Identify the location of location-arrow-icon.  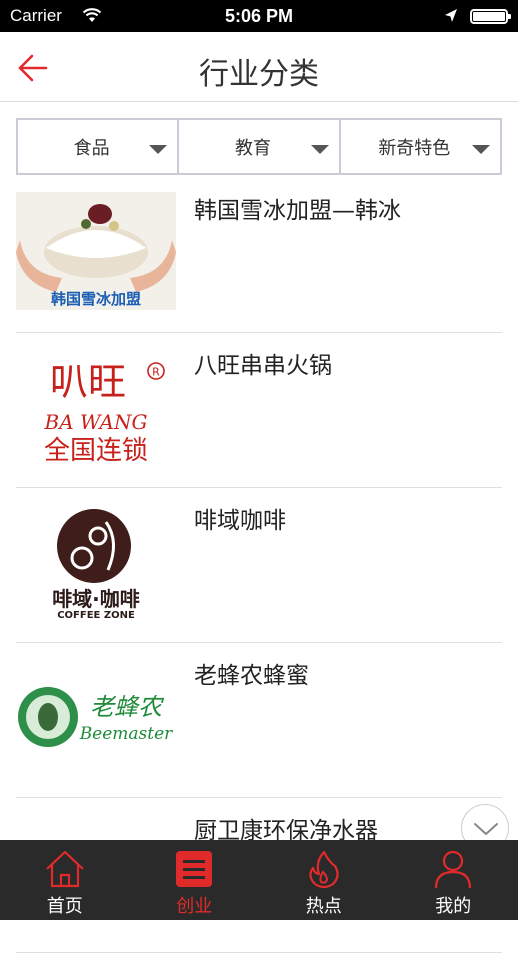
(451, 16).